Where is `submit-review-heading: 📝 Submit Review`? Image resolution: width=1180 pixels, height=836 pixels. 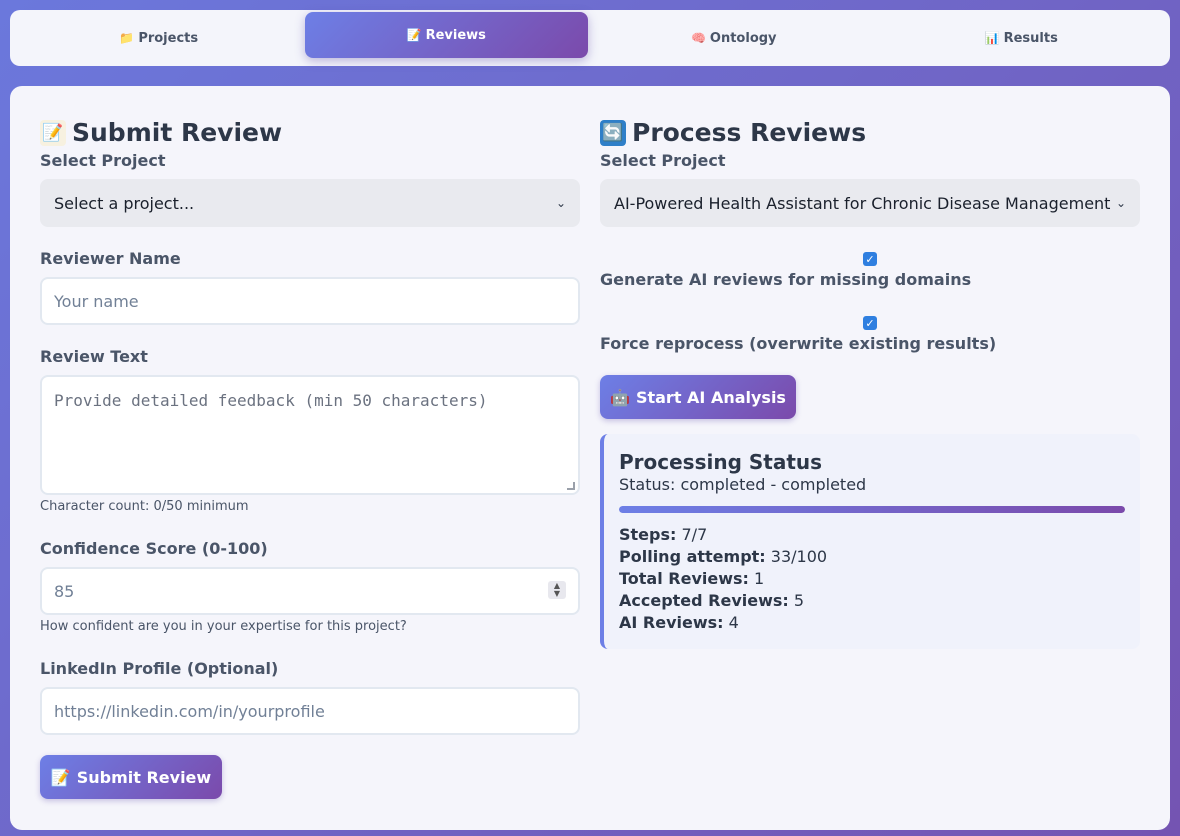
submit-review-heading: 📝 Submit Review is located at coordinates (161, 132).